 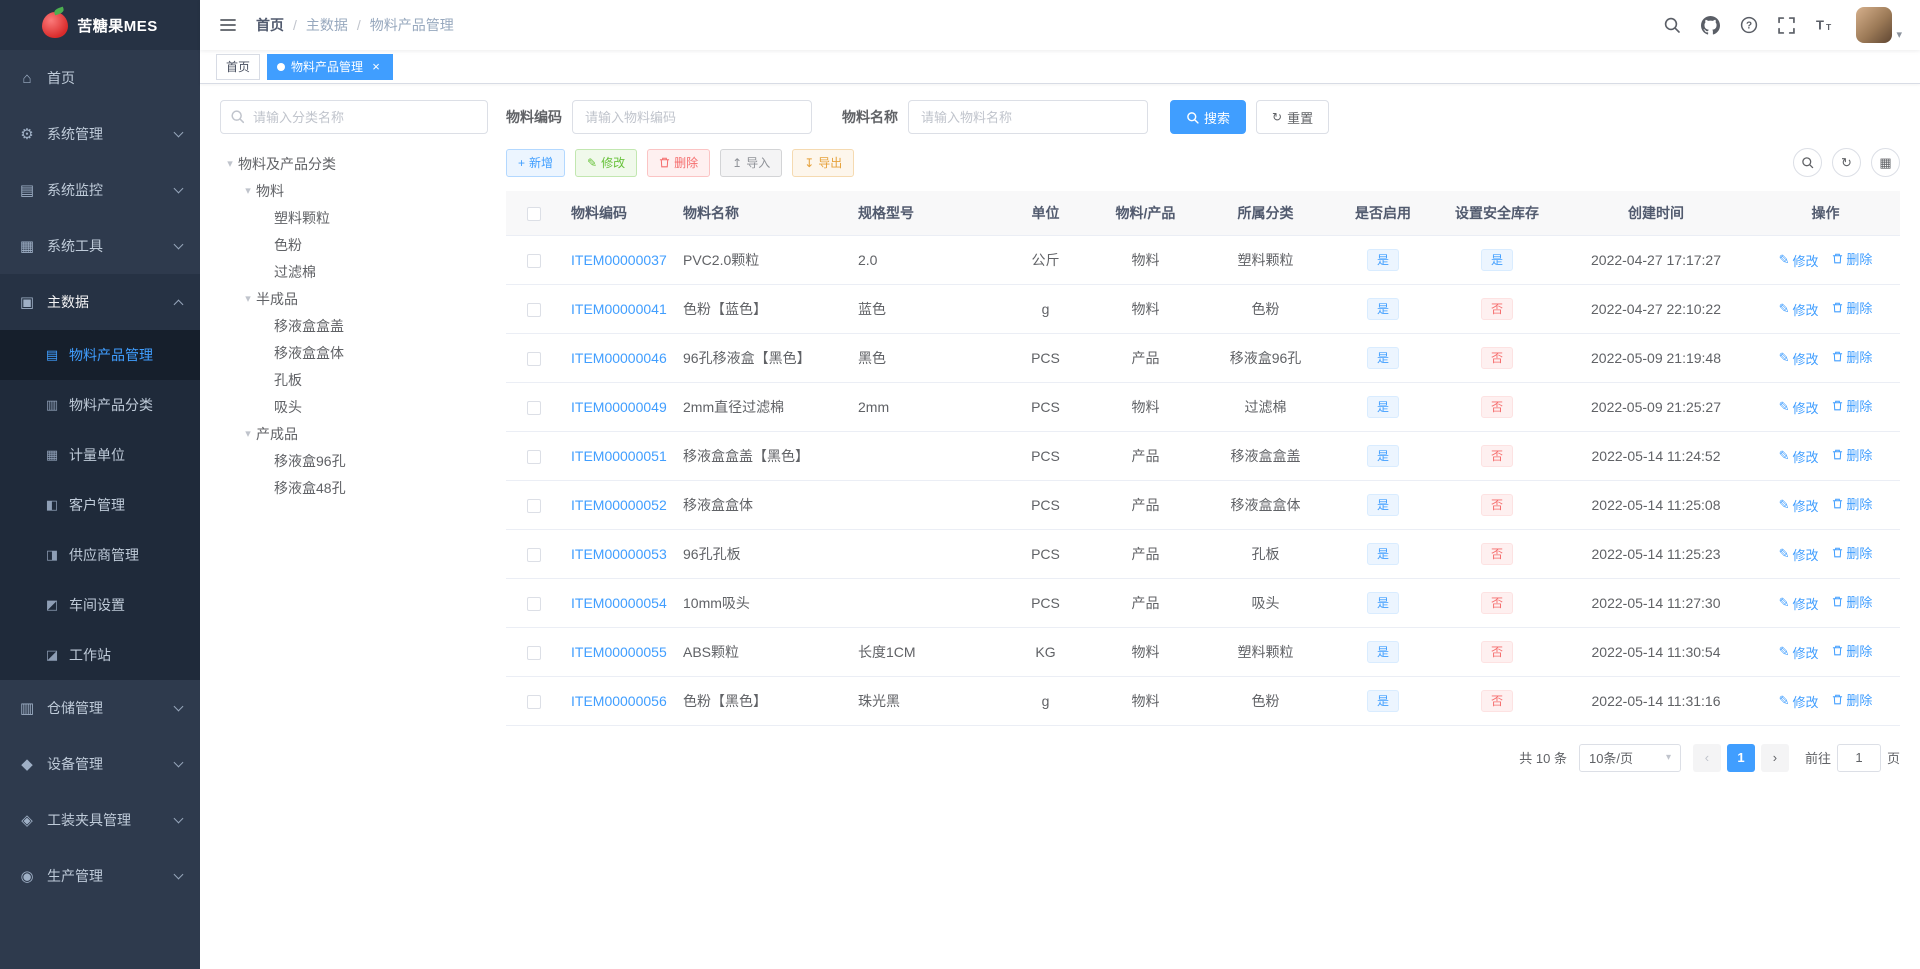 I want to click on sidebar-item-master-data: ▣ 主数据, so click(x=100, y=302).